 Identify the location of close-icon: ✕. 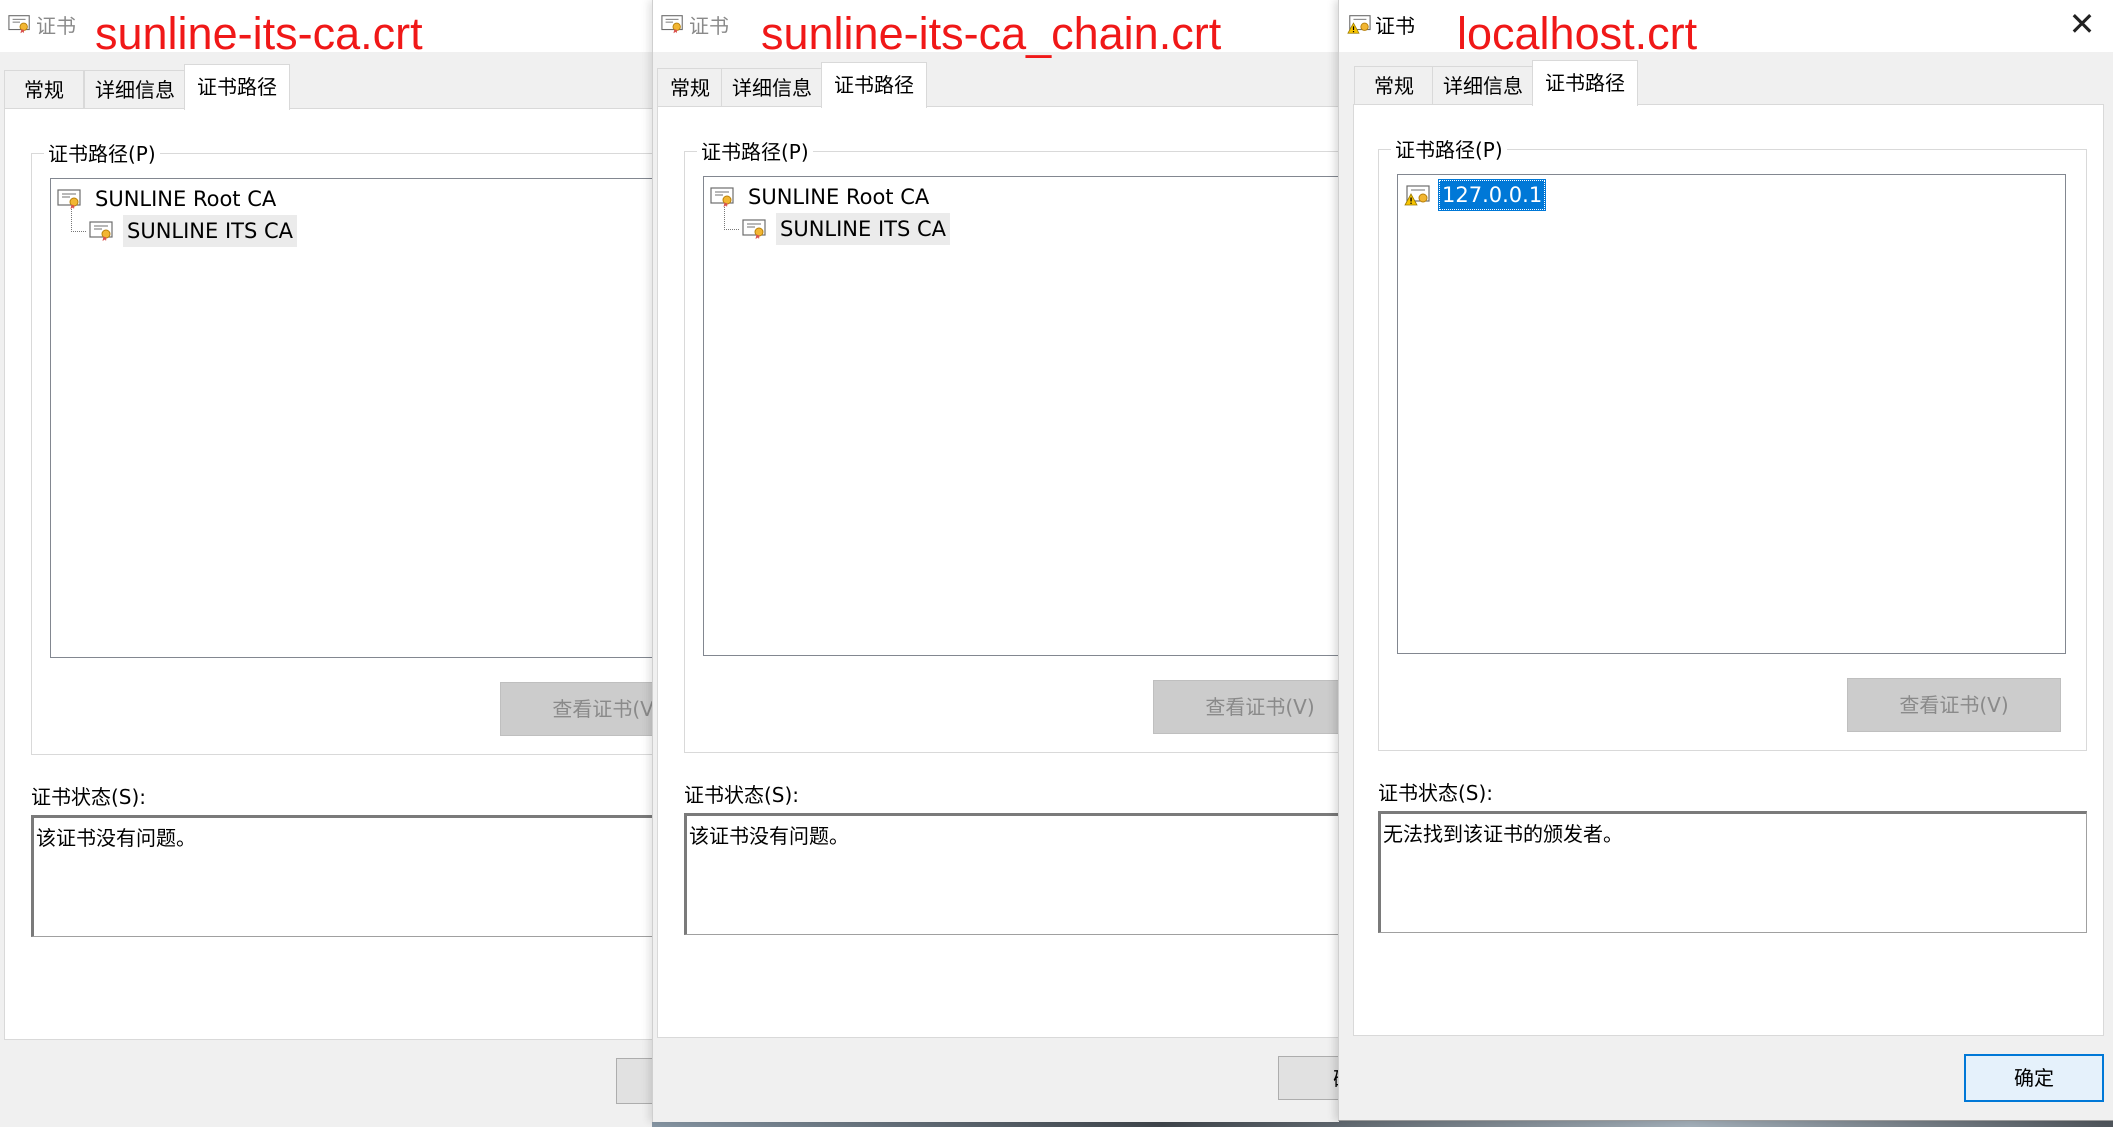
(2082, 24).